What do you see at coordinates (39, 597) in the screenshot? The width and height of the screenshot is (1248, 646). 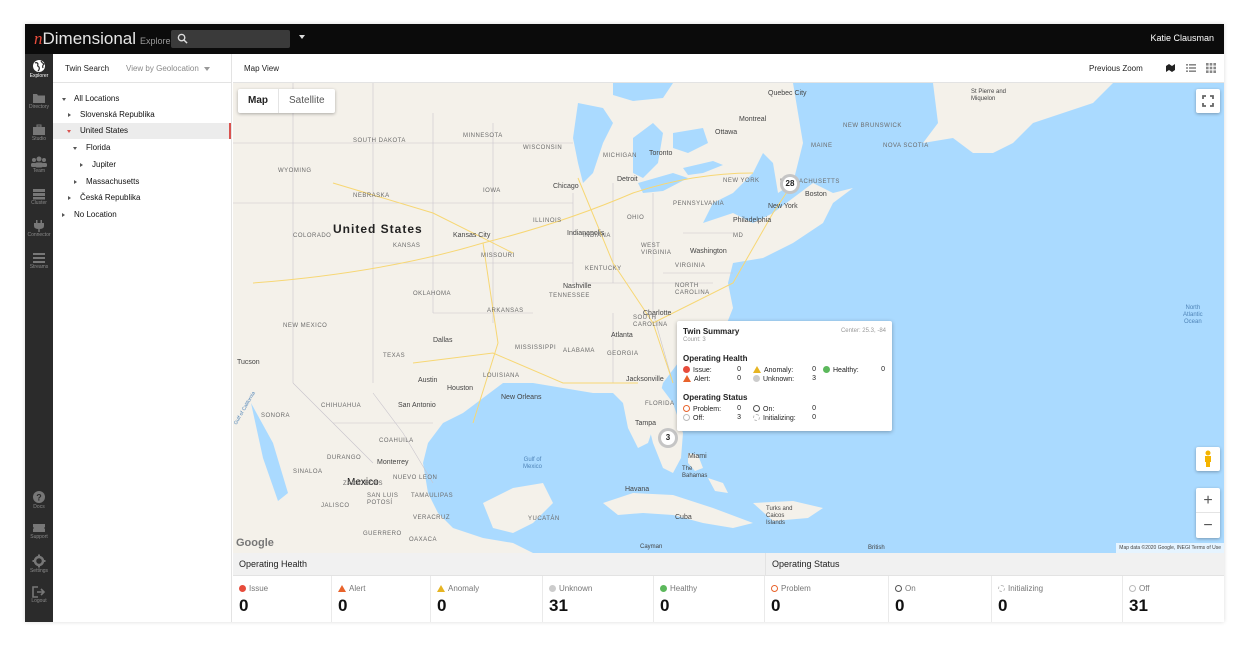 I see `rail-item-logout: Logout` at bounding box center [39, 597].